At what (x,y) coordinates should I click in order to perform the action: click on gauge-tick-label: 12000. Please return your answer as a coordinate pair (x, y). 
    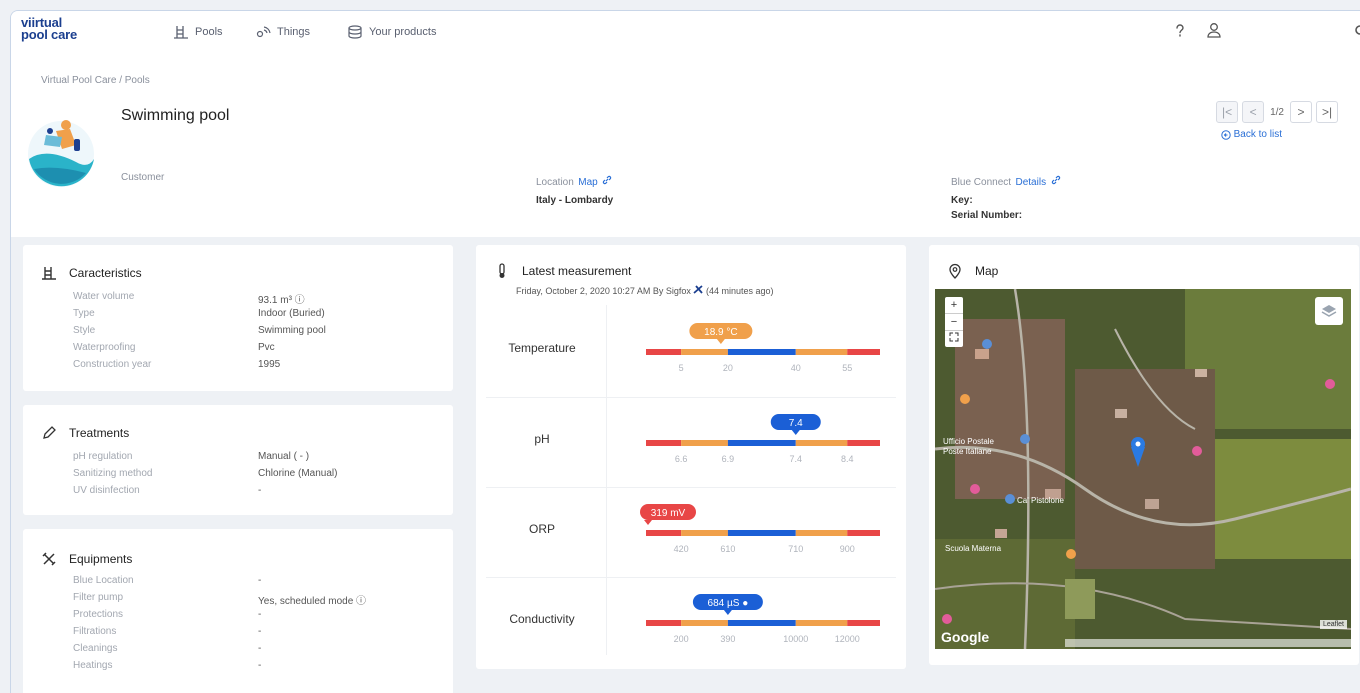
    Looking at the image, I should click on (847, 639).